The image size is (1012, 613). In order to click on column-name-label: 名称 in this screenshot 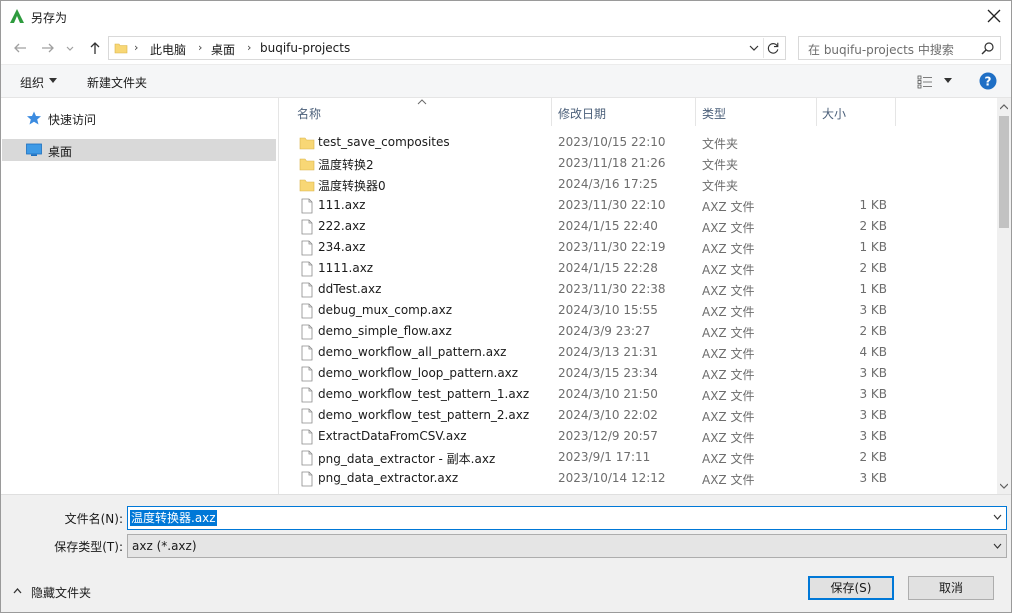, I will do `click(309, 113)`.